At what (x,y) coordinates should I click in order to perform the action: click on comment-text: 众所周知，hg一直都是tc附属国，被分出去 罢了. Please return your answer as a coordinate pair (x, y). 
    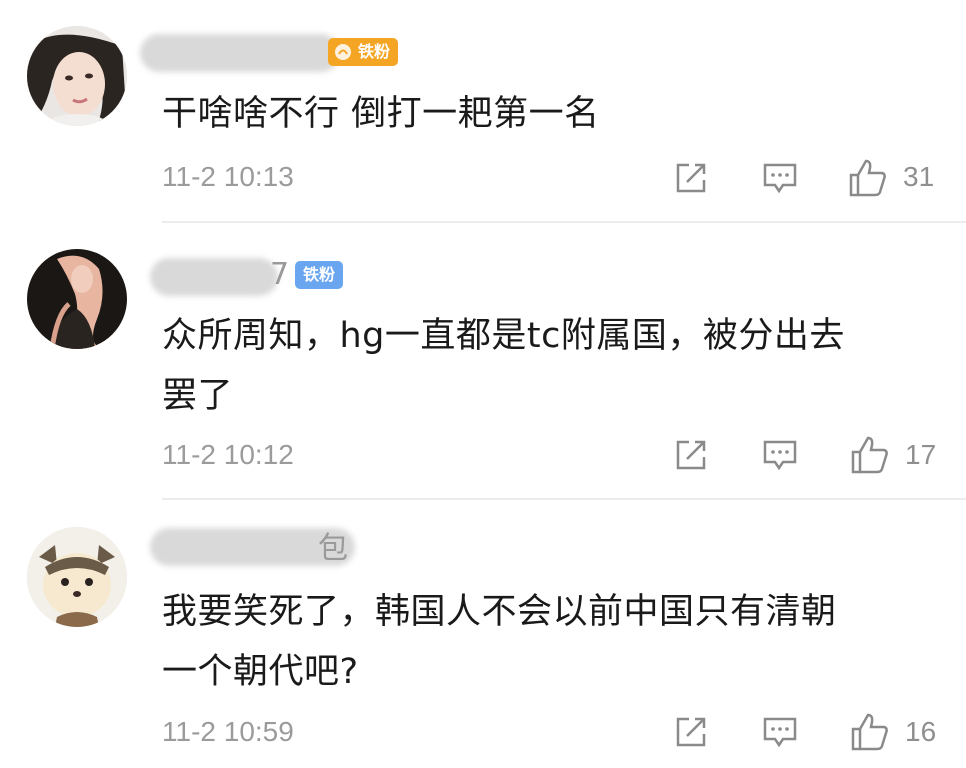
    Looking at the image, I should click on (552, 366).